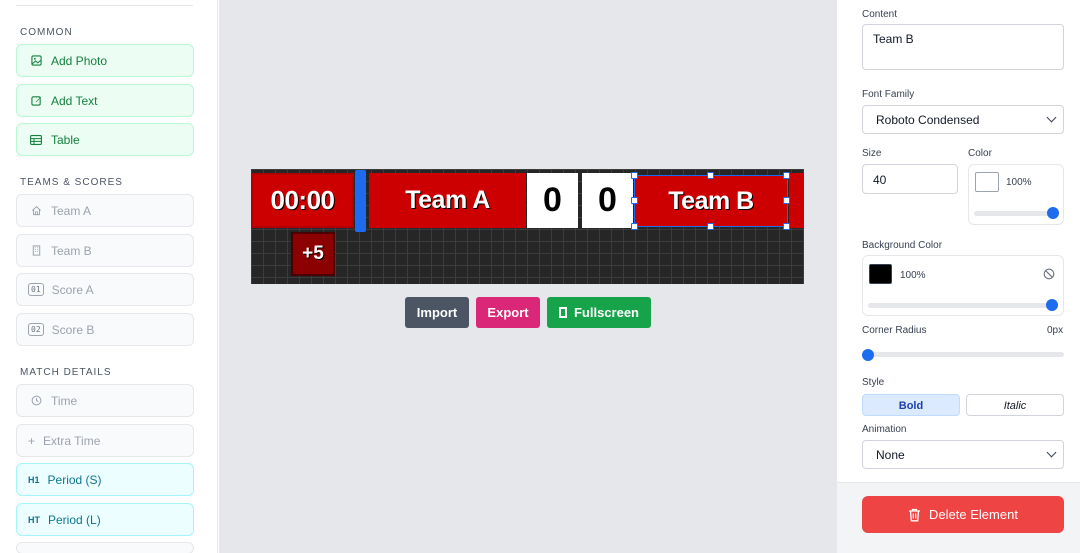 The image size is (1080, 553). I want to click on color-picker-card: 100%, so click(1016, 194).